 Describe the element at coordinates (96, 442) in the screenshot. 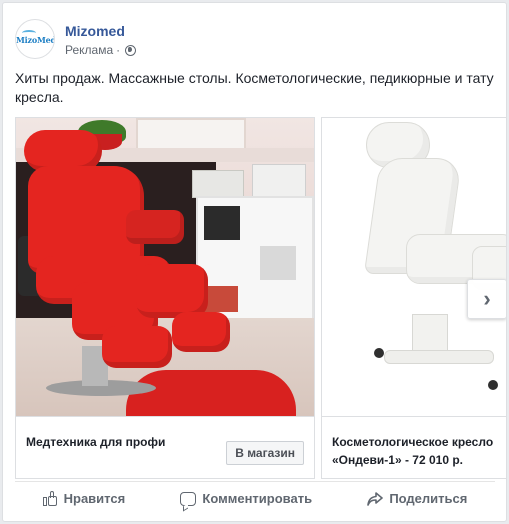

I see `caption-title: Медтехника для профи` at that location.